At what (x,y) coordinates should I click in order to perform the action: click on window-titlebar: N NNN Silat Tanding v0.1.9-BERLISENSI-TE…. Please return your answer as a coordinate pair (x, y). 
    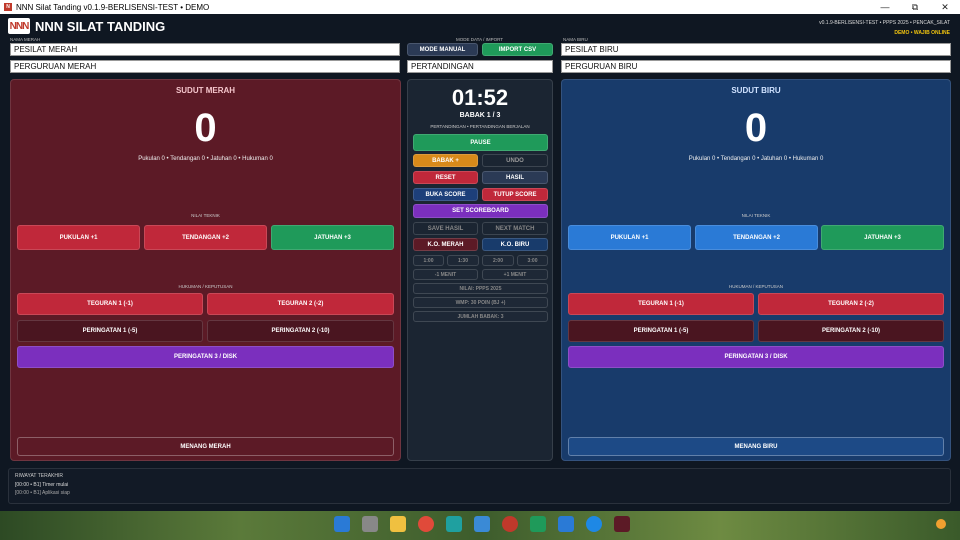
    Looking at the image, I should click on (480, 7).